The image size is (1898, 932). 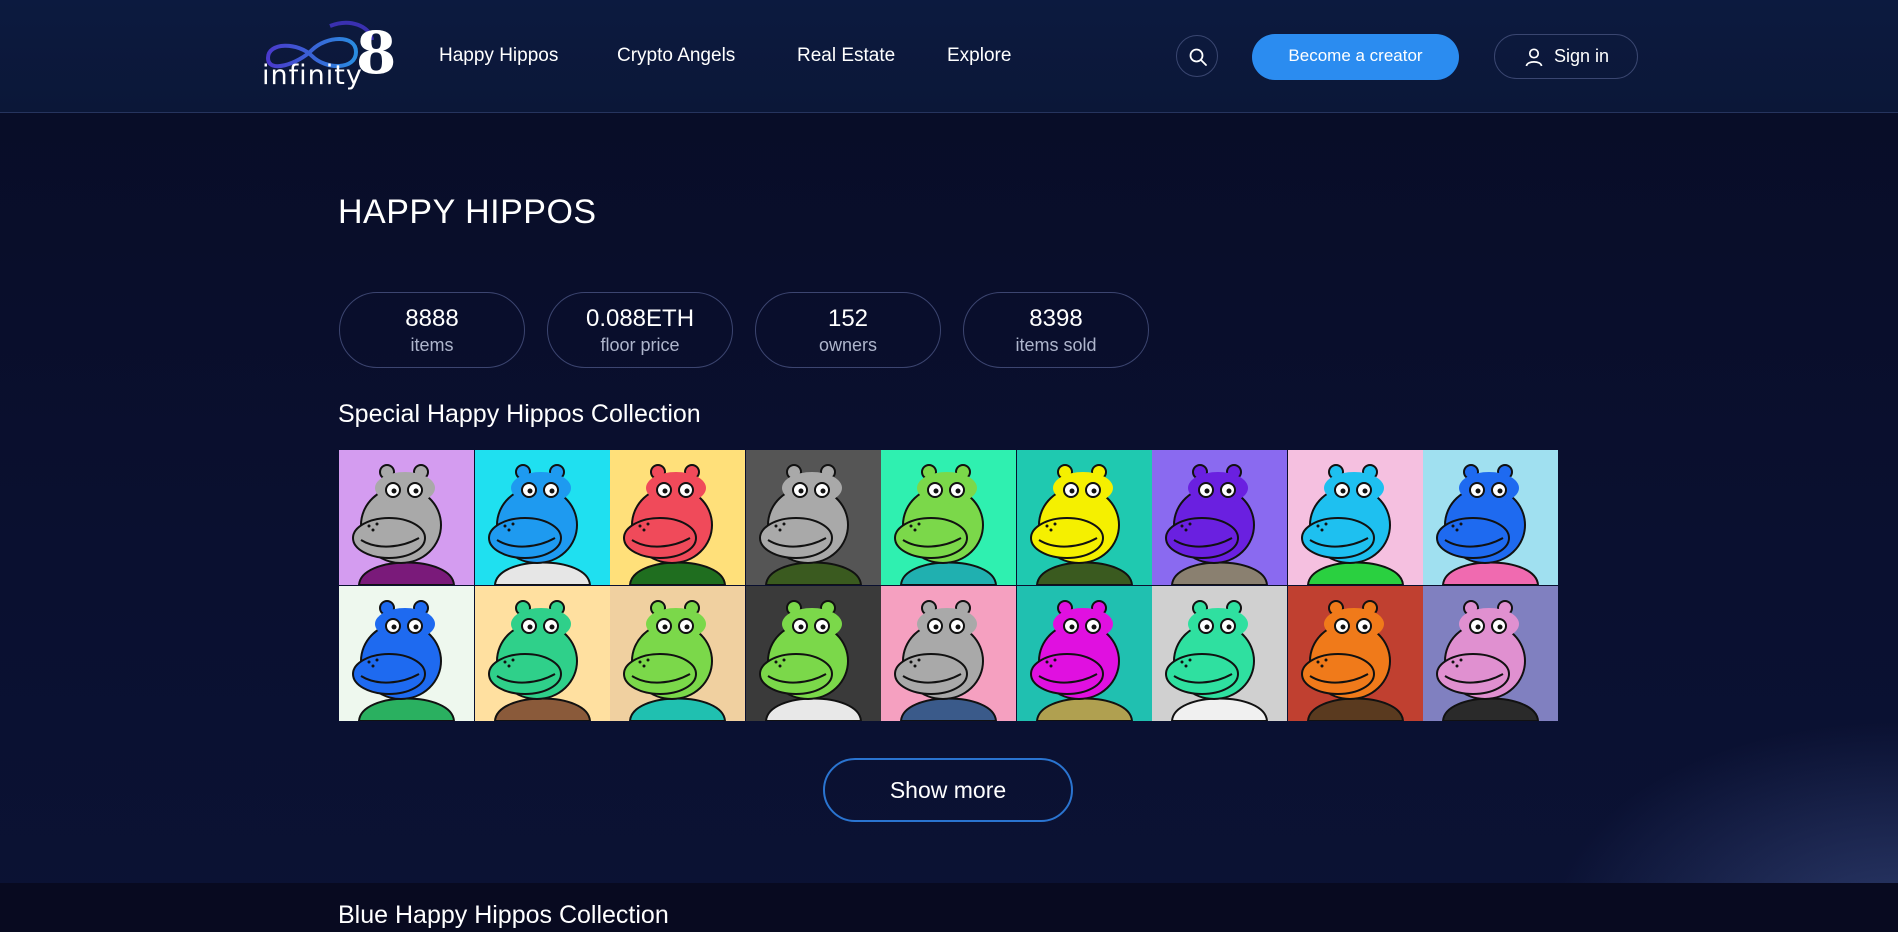 What do you see at coordinates (1056, 345) in the screenshot?
I see `stat-label: items sold` at bounding box center [1056, 345].